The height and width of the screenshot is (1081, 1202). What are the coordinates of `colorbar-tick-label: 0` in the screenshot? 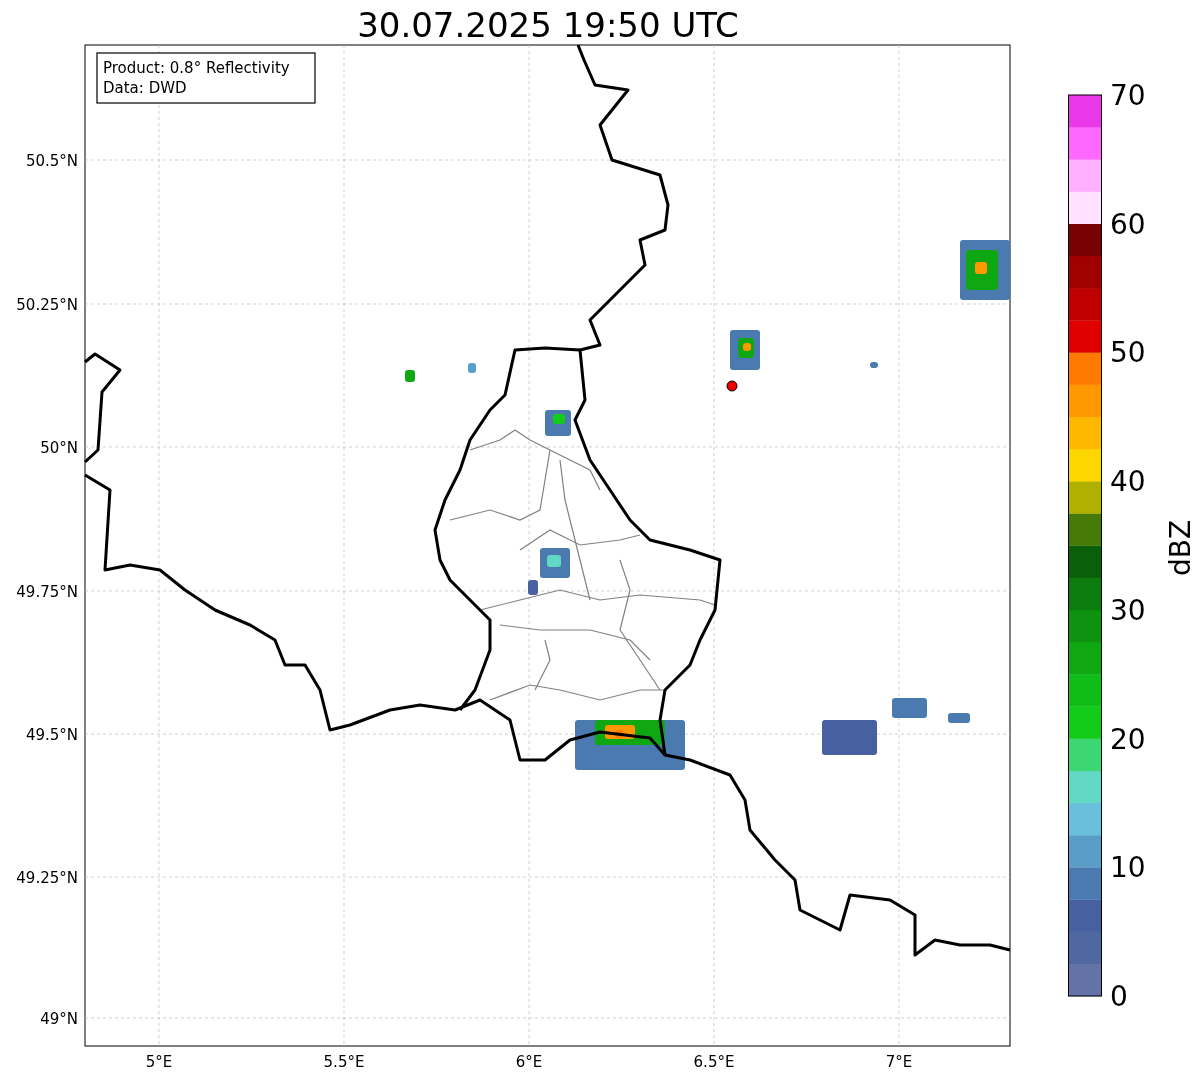 It's located at (1119, 996).